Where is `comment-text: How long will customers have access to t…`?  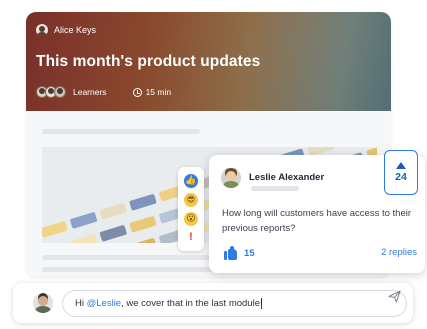 comment-text: How long will customers have access to t… is located at coordinates (317, 221).